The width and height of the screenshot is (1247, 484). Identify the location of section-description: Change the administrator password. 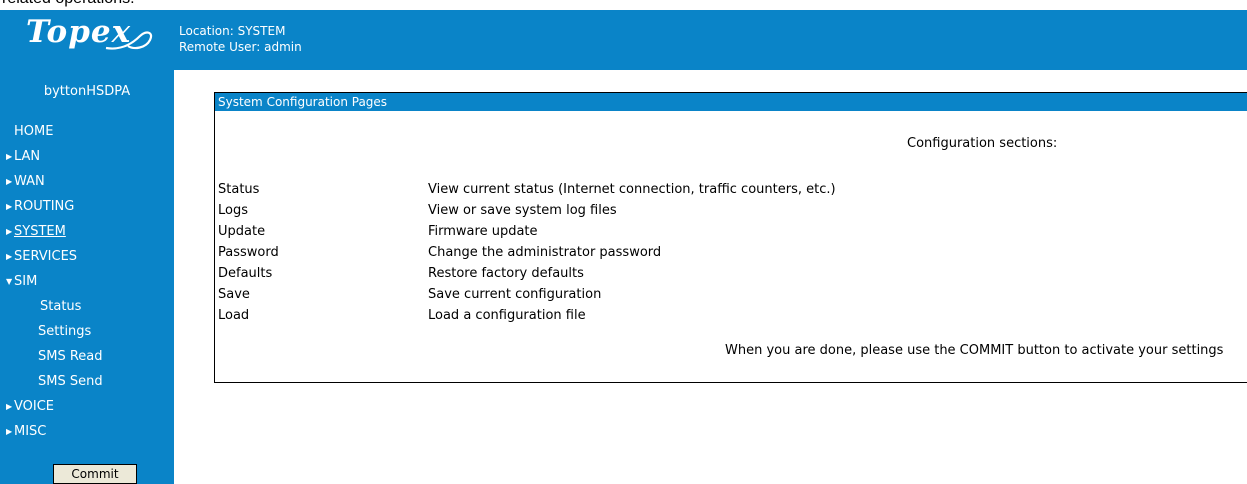
(545, 252).